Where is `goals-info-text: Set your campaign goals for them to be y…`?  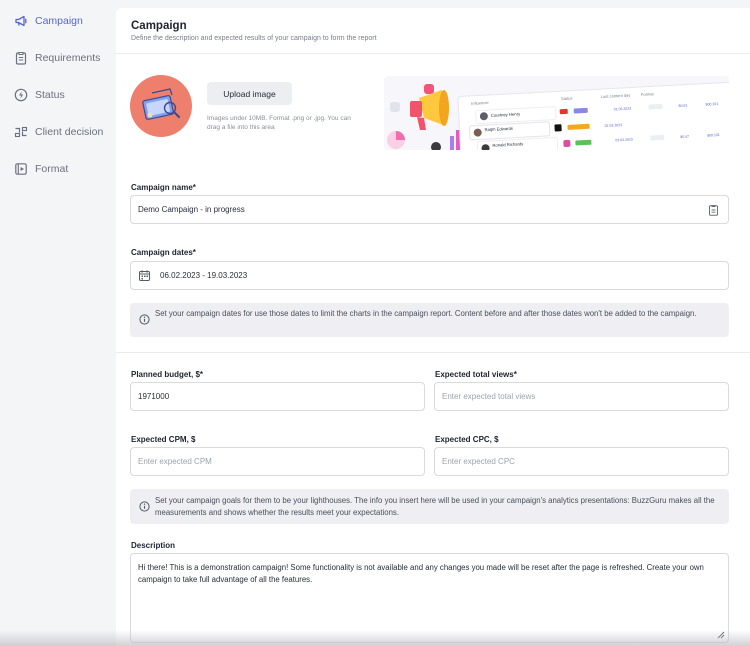 goals-info-text: Set your campaign goals for them to be y… is located at coordinates (435, 506).